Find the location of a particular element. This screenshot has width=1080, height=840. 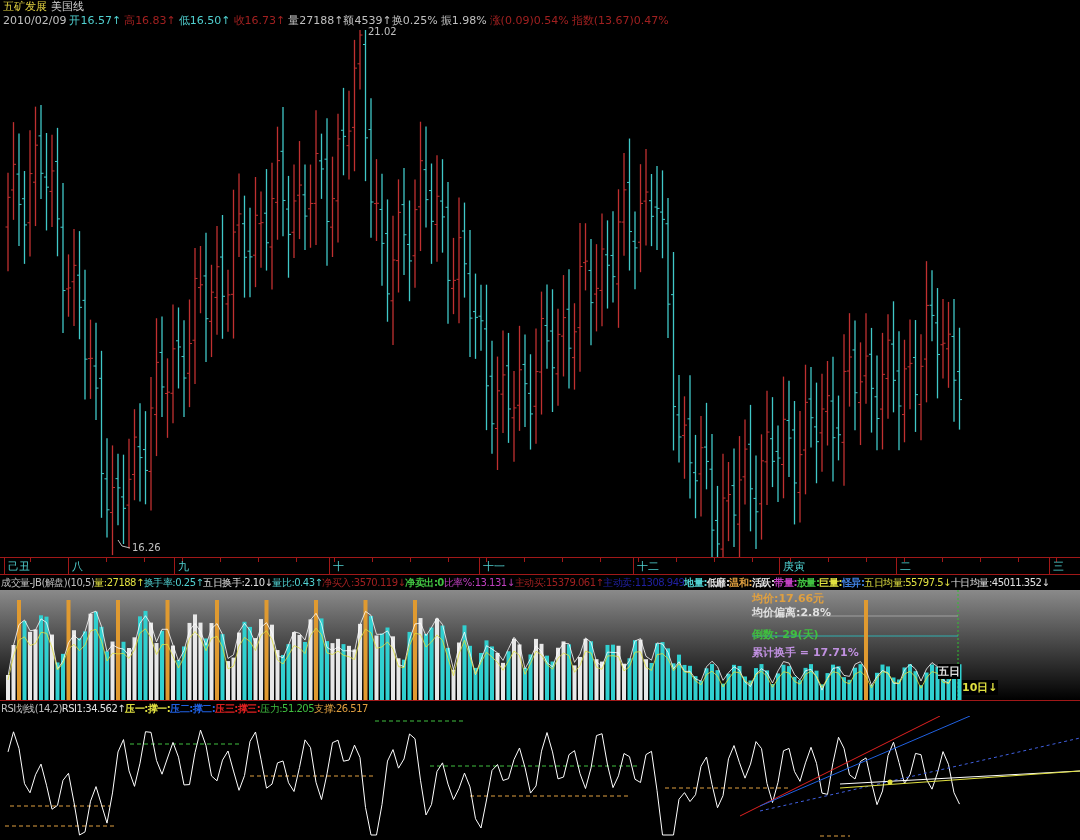

volume-legend-item: 巨量: is located at coordinates (830, 583).